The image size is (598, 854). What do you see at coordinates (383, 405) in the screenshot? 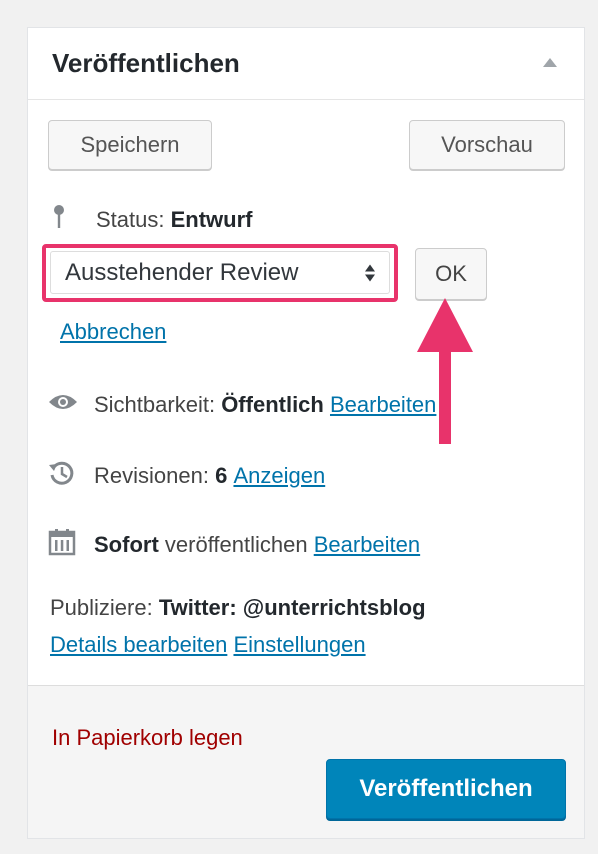
I see `visibility-edit-link: Bearbeiten` at bounding box center [383, 405].